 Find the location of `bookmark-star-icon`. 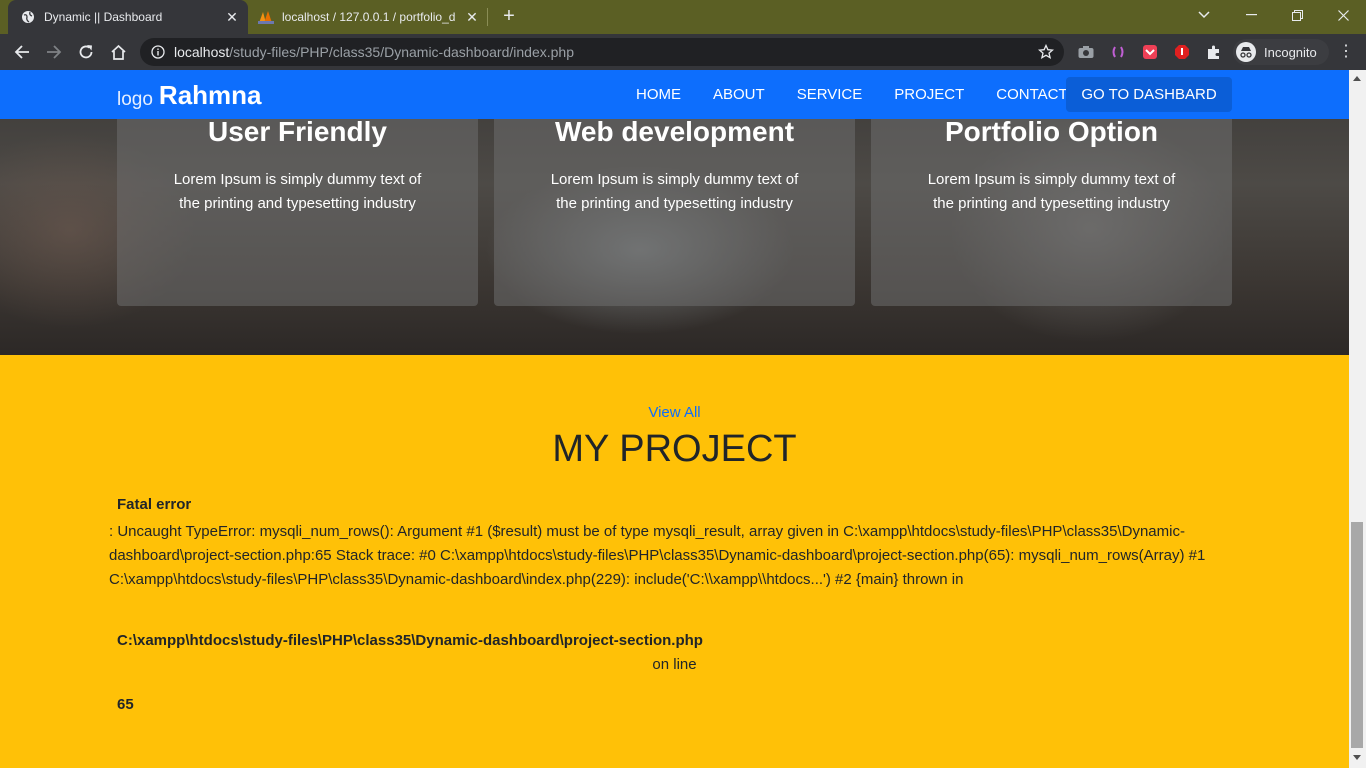

bookmark-star-icon is located at coordinates (1046, 53).